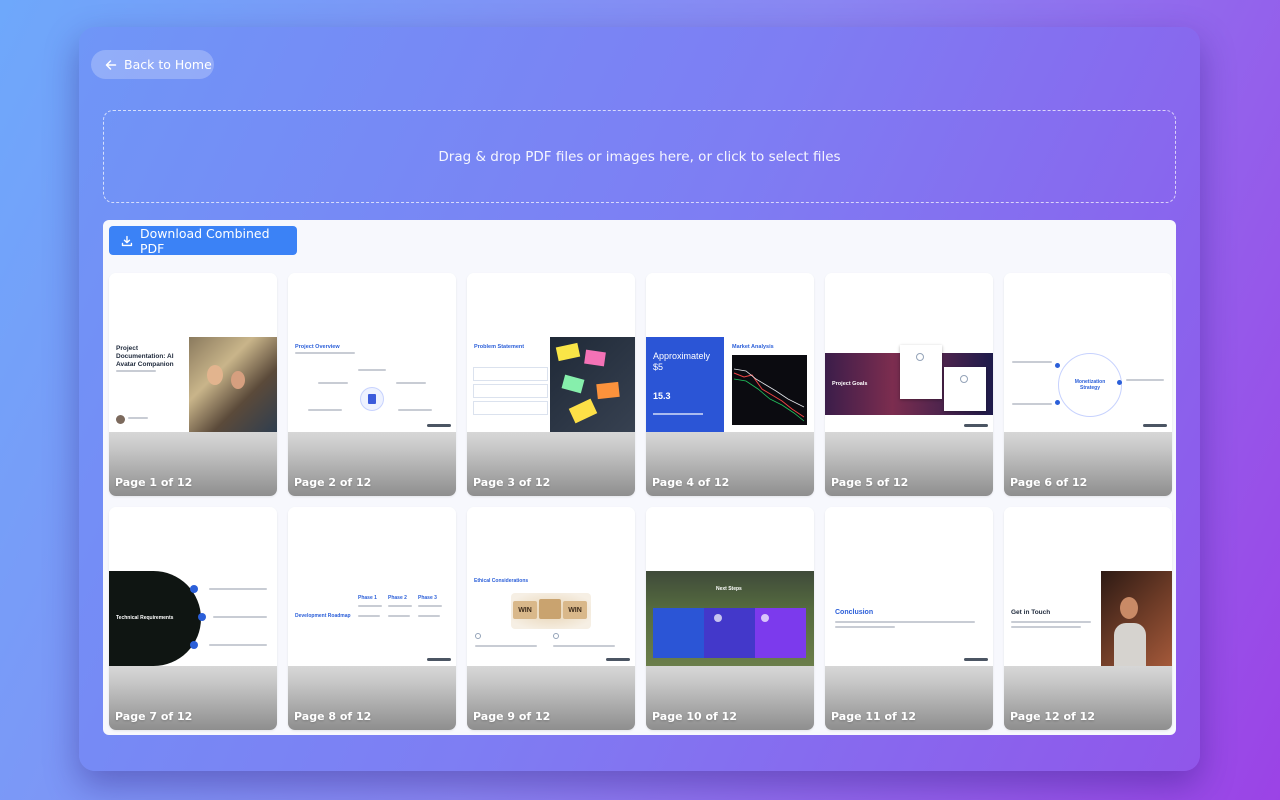 The height and width of the screenshot is (800, 1280). What do you see at coordinates (512, 716) in the screenshot?
I see `page-label: Page 9 of 12` at bounding box center [512, 716].